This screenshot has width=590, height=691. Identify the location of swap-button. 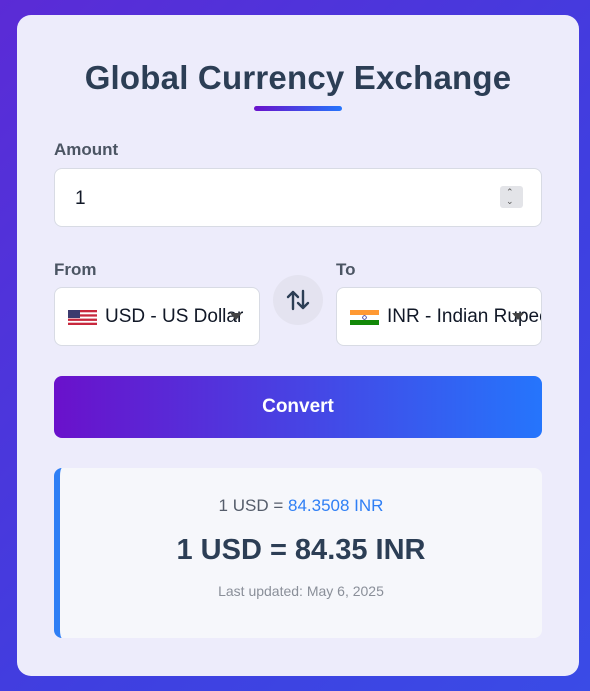
(298, 300).